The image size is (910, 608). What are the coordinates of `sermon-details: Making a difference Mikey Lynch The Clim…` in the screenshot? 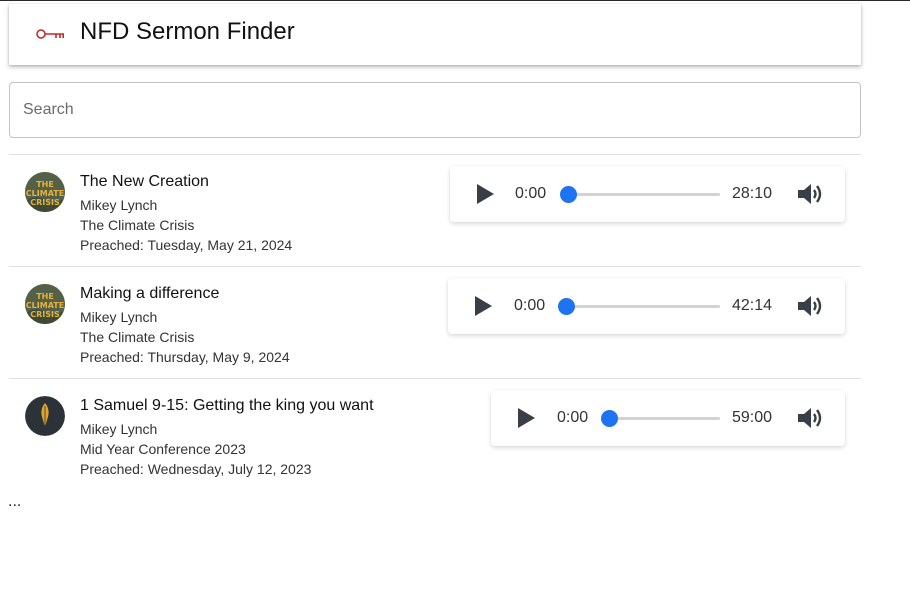 It's located at (185, 325).